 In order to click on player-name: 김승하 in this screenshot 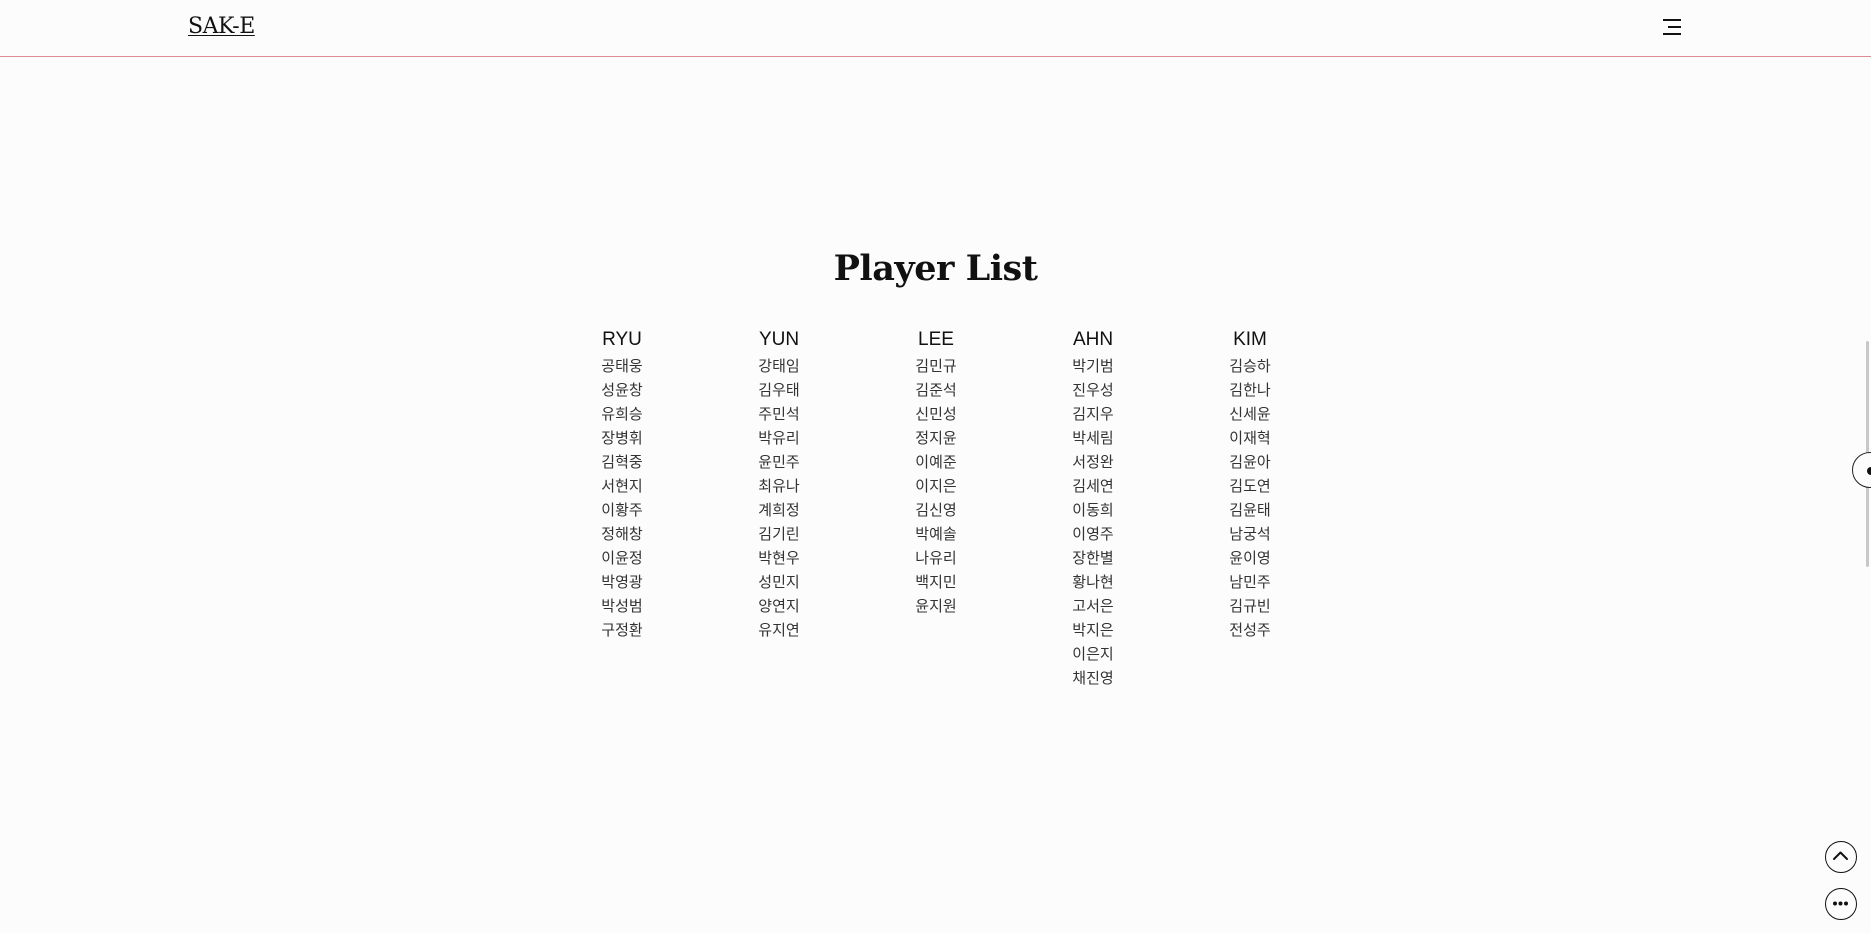, I will do `click(1250, 366)`.